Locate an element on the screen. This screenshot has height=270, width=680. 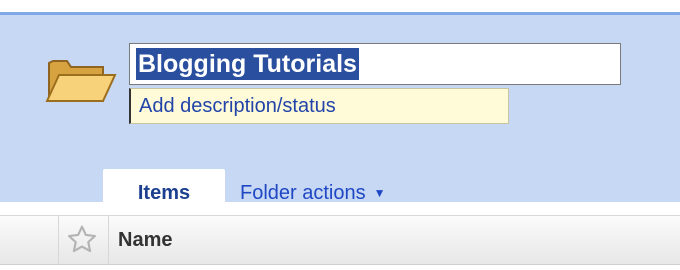
star-icon is located at coordinates (82, 240).